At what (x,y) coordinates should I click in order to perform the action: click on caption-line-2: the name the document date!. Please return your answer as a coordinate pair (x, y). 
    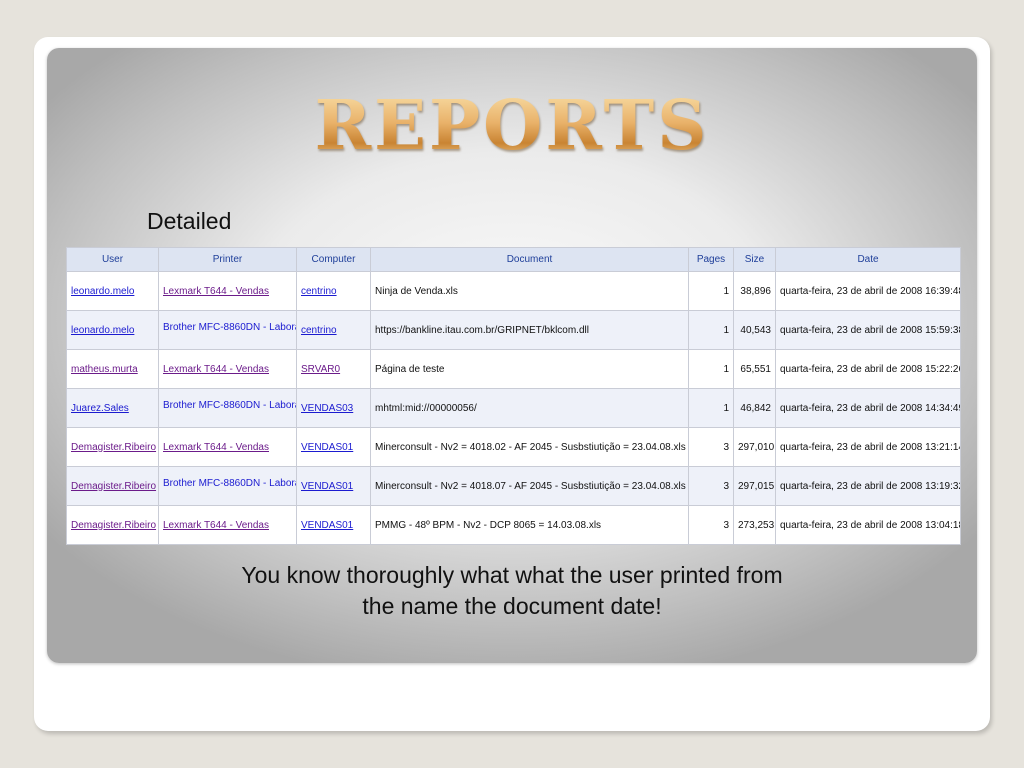
    Looking at the image, I should click on (512, 606).